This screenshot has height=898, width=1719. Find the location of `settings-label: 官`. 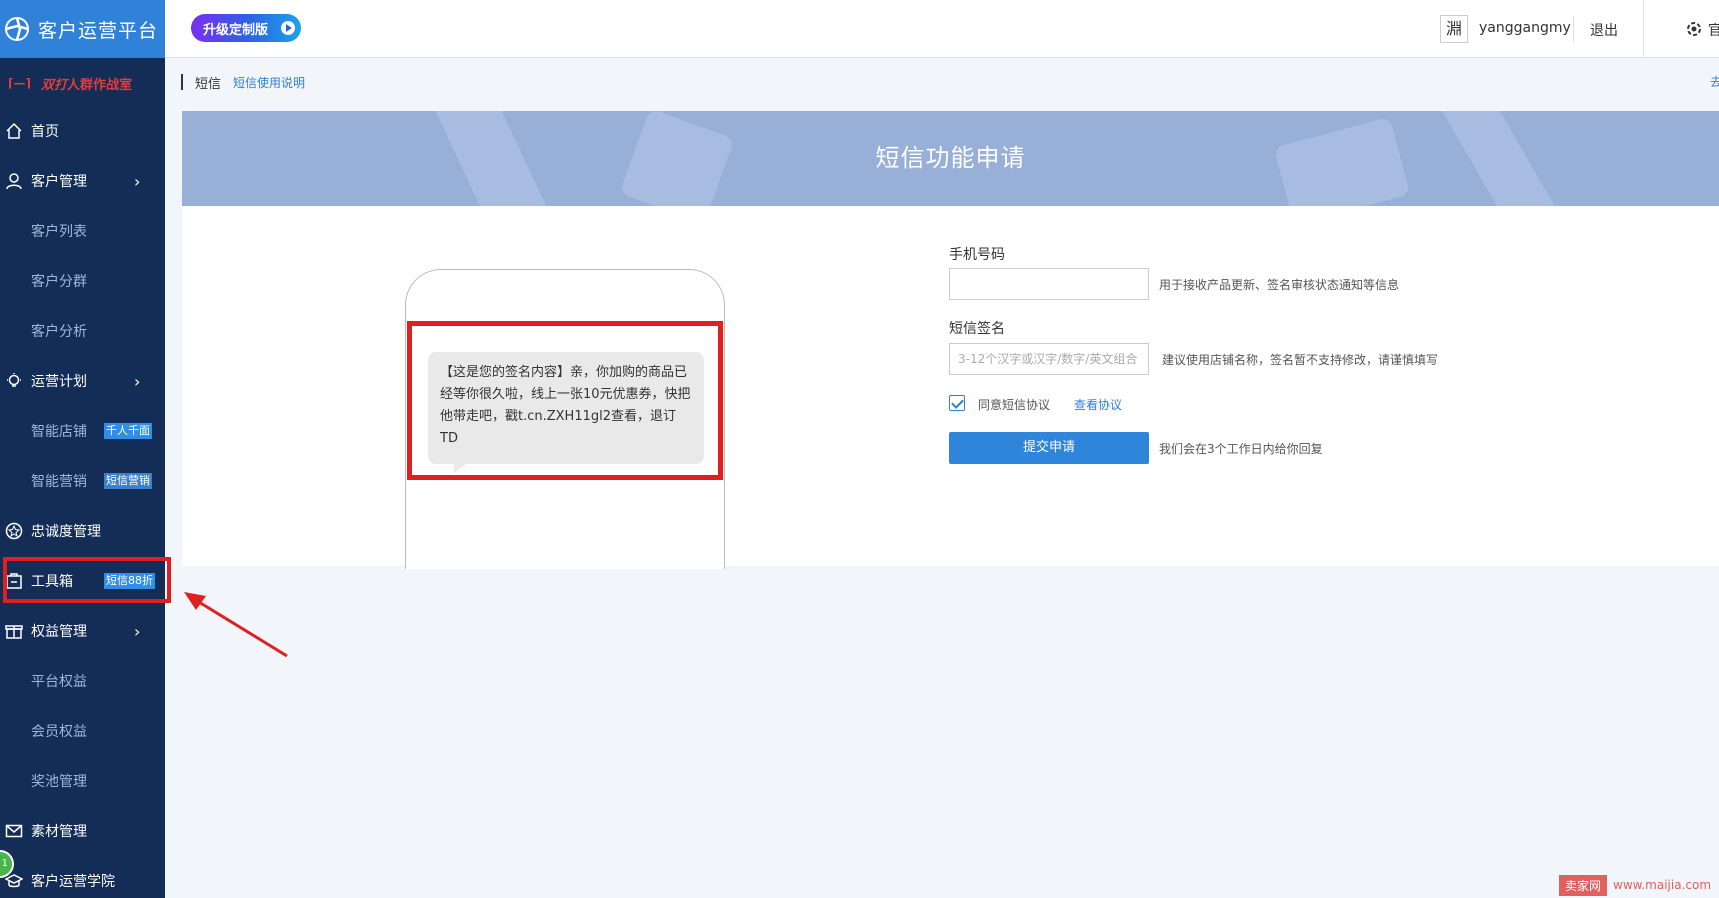

settings-label: 官 is located at coordinates (1713, 30).